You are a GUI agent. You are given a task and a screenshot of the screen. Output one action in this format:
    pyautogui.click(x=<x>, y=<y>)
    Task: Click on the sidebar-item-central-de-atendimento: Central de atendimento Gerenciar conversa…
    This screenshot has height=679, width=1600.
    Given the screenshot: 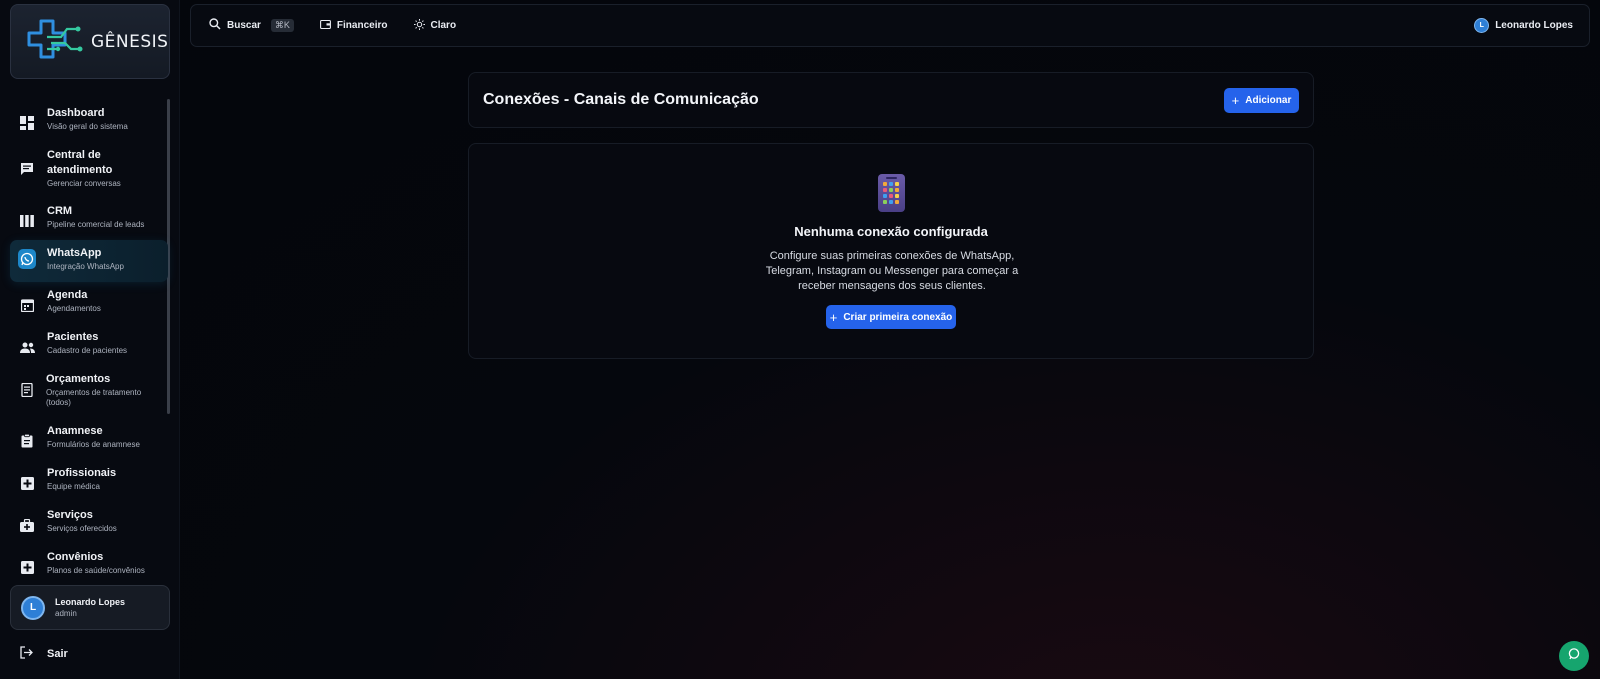 What is the action you would take?
    pyautogui.click(x=89, y=170)
    